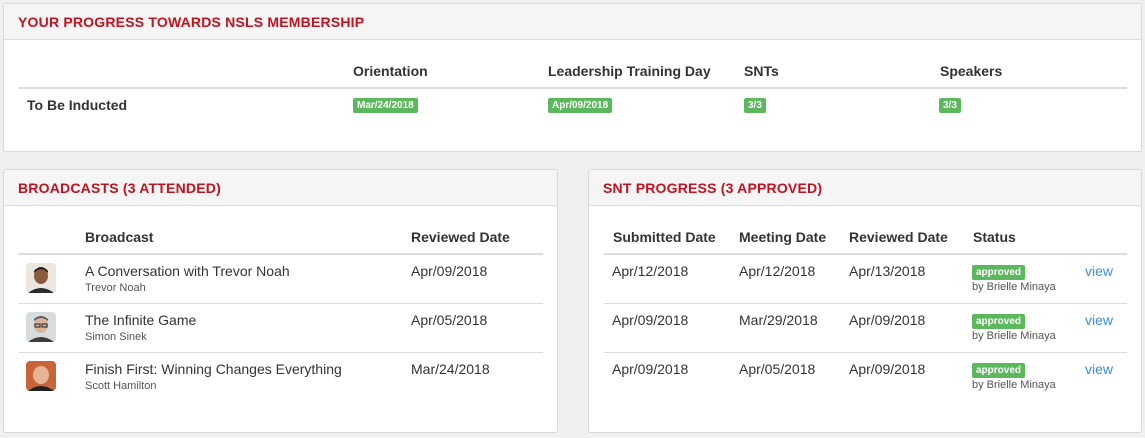 The height and width of the screenshot is (438, 1145). I want to click on column-header-status: Status, so click(994, 237).